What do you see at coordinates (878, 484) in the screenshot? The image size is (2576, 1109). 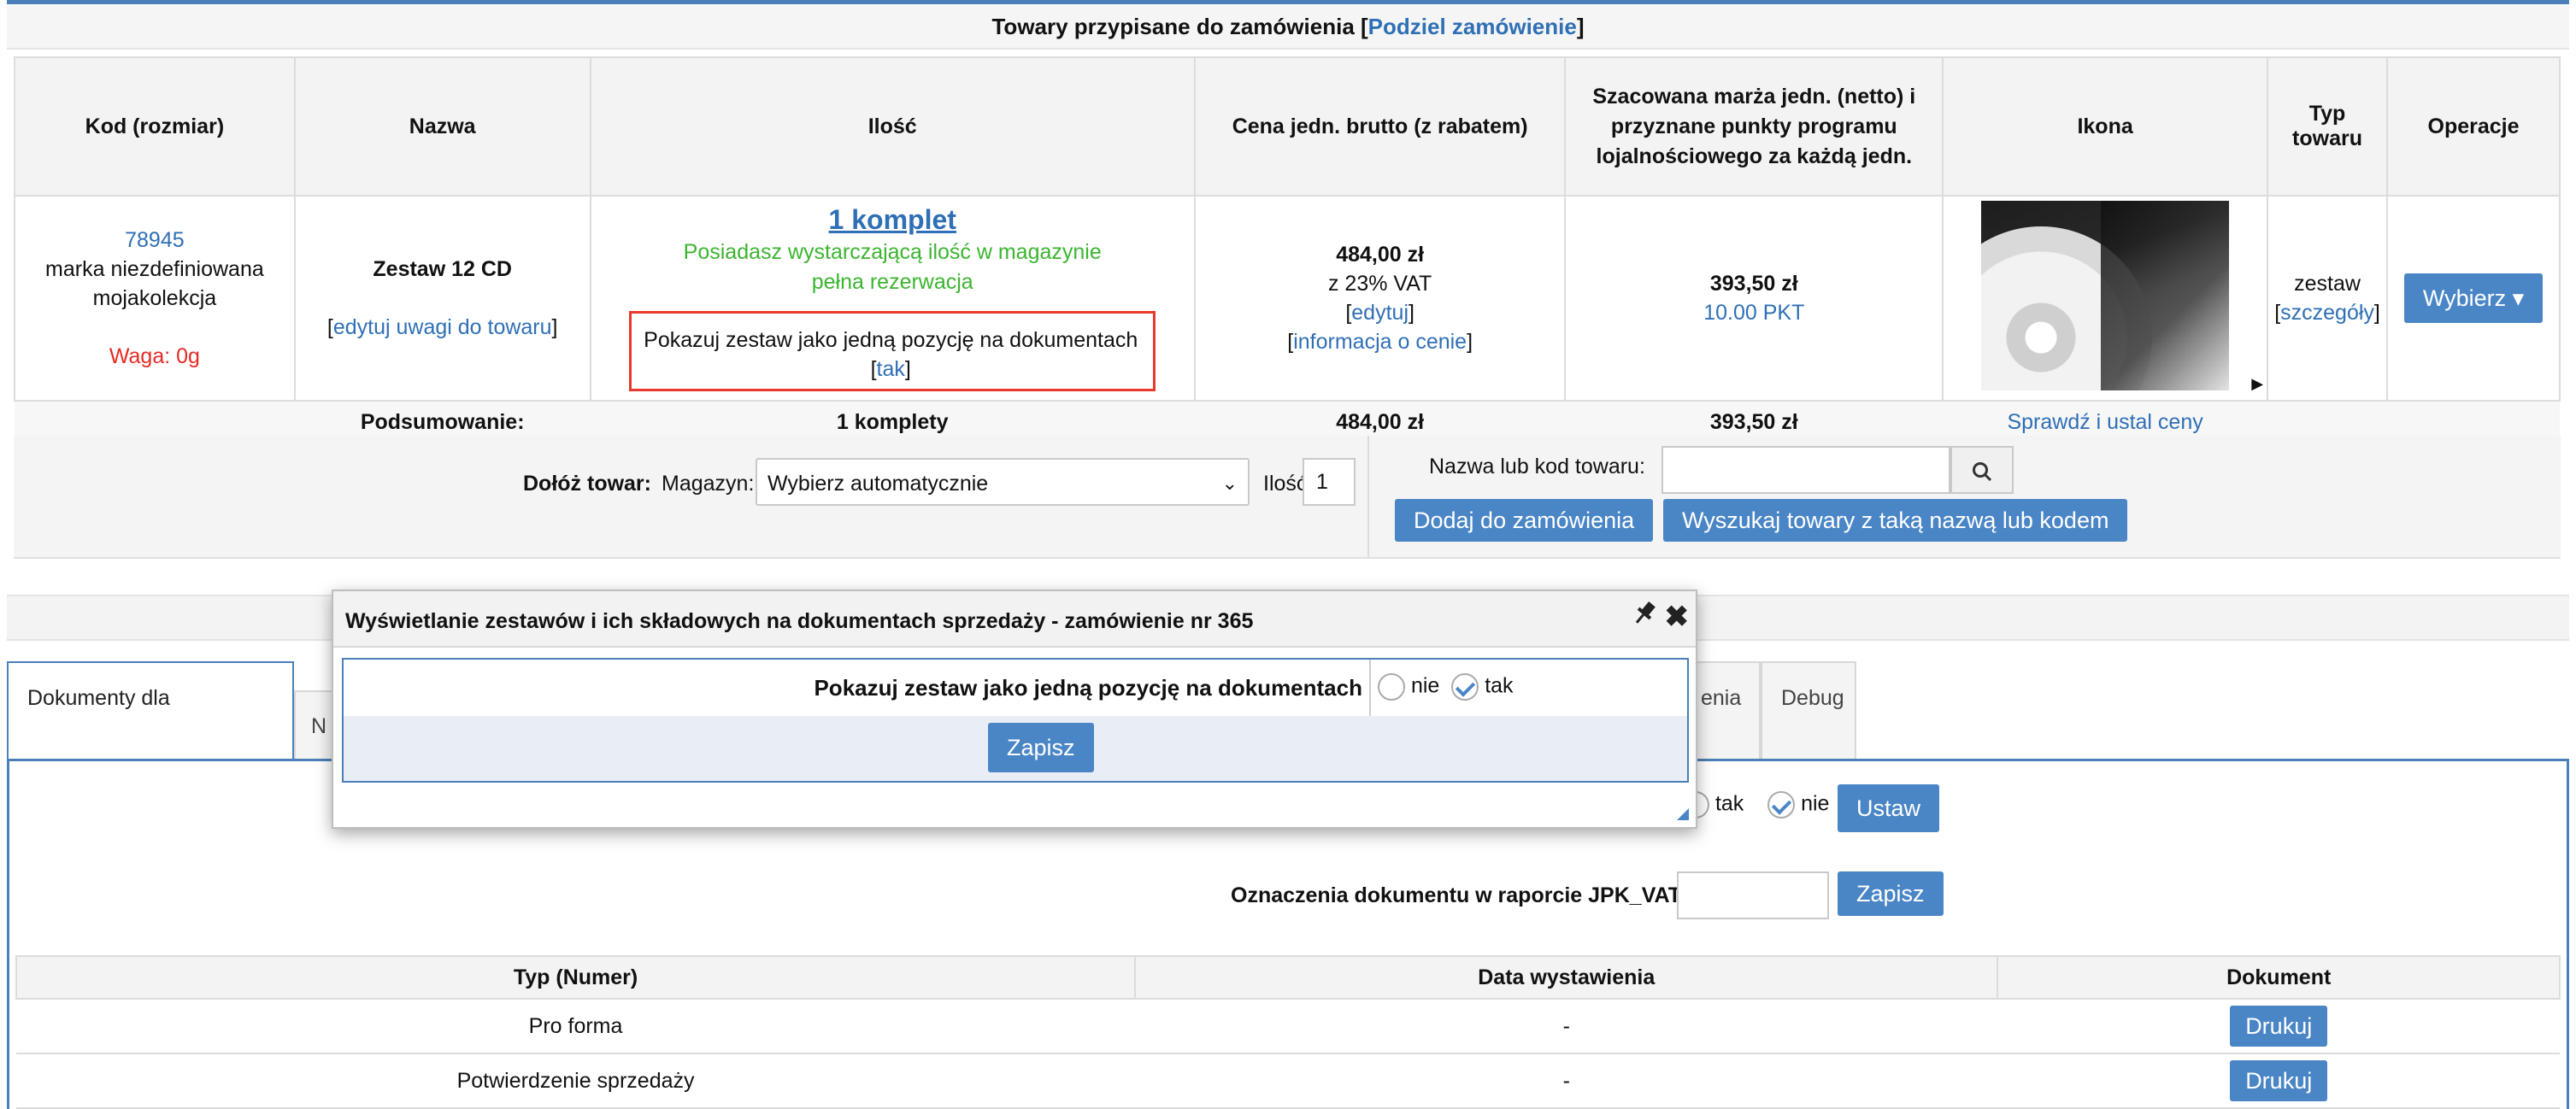 I see `warehouse-select-value: Wybierz automatycznie` at bounding box center [878, 484].